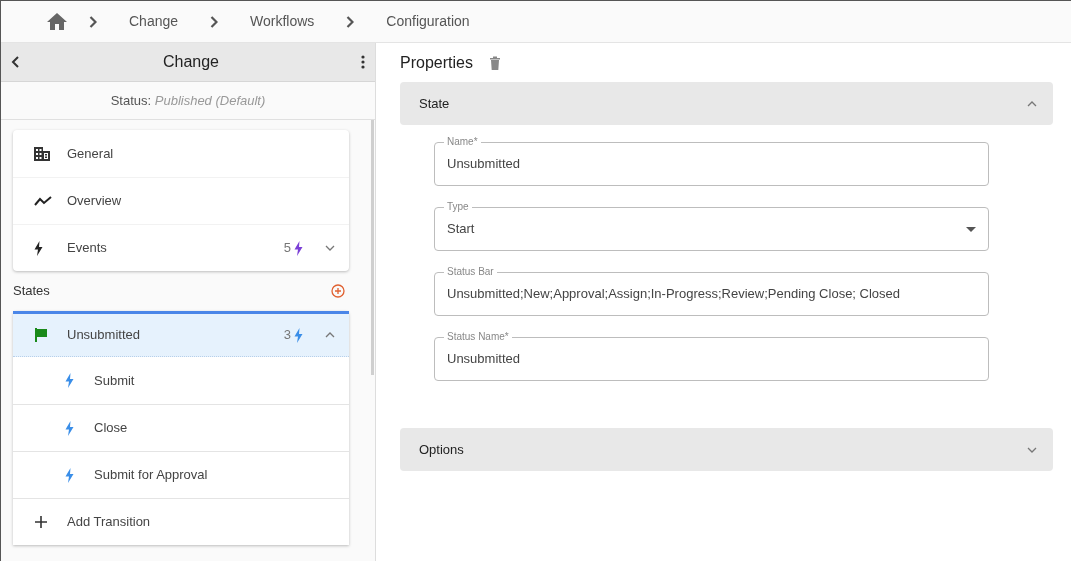 The width and height of the screenshot is (1071, 561). What do you see at coordinates (154, 21) in the screenshot?
I see `breadcrumb-link: Change` at bounding box center [154, 21].